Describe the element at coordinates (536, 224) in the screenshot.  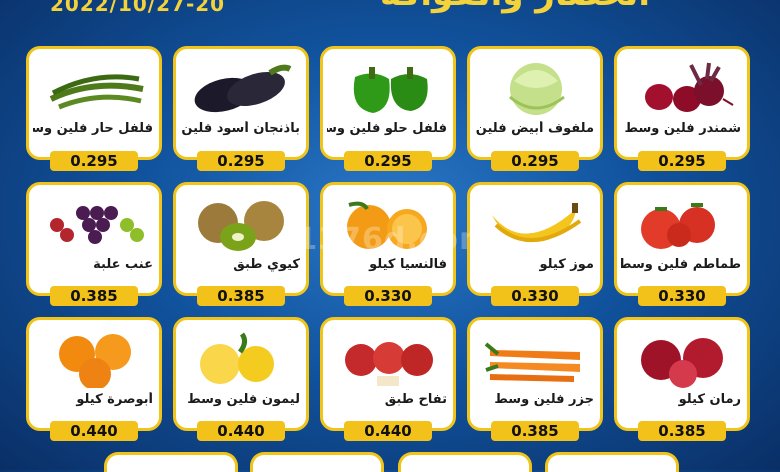
I see `banana-icon` at that location.